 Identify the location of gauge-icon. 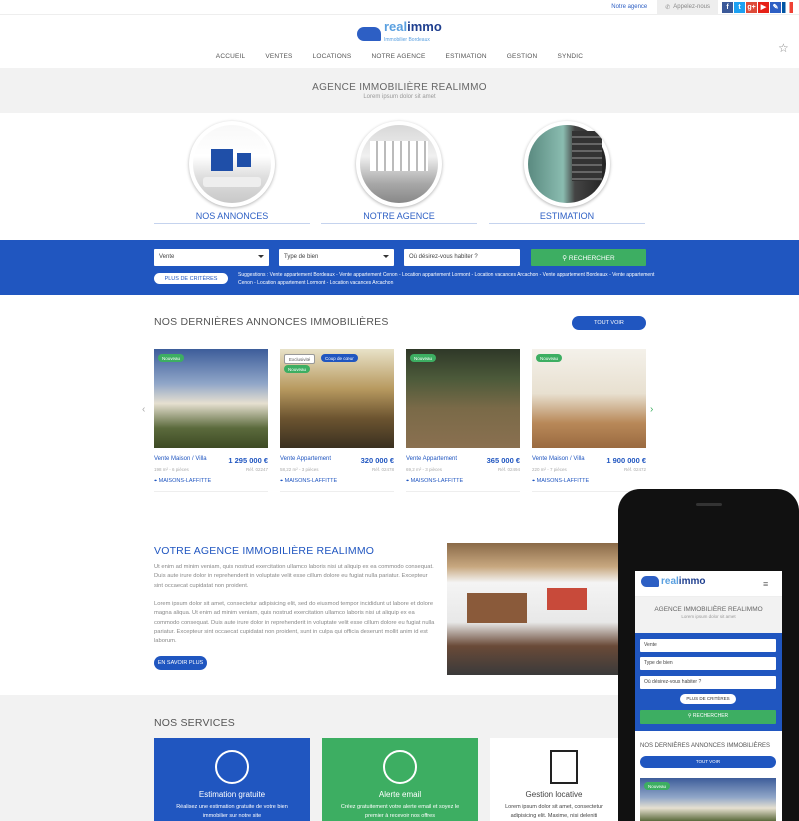
(232, 767).